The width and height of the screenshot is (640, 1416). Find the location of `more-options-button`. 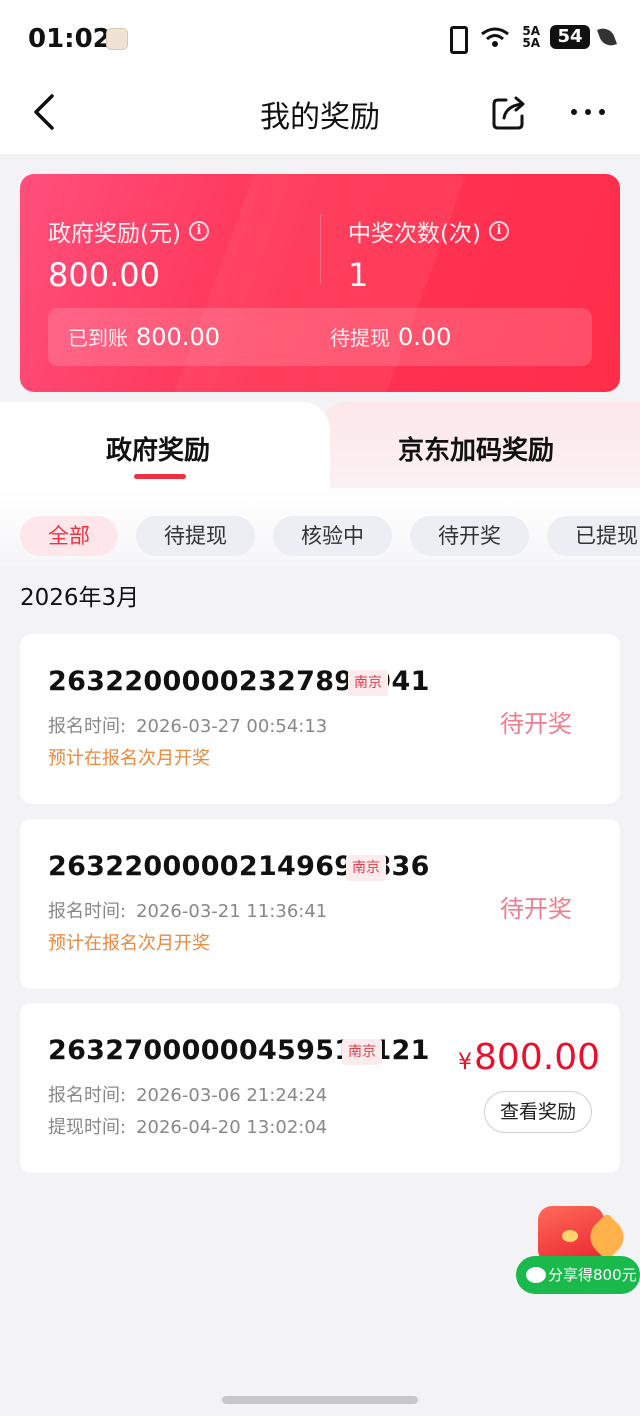

more-options-button is located at coordinates (588, 113).